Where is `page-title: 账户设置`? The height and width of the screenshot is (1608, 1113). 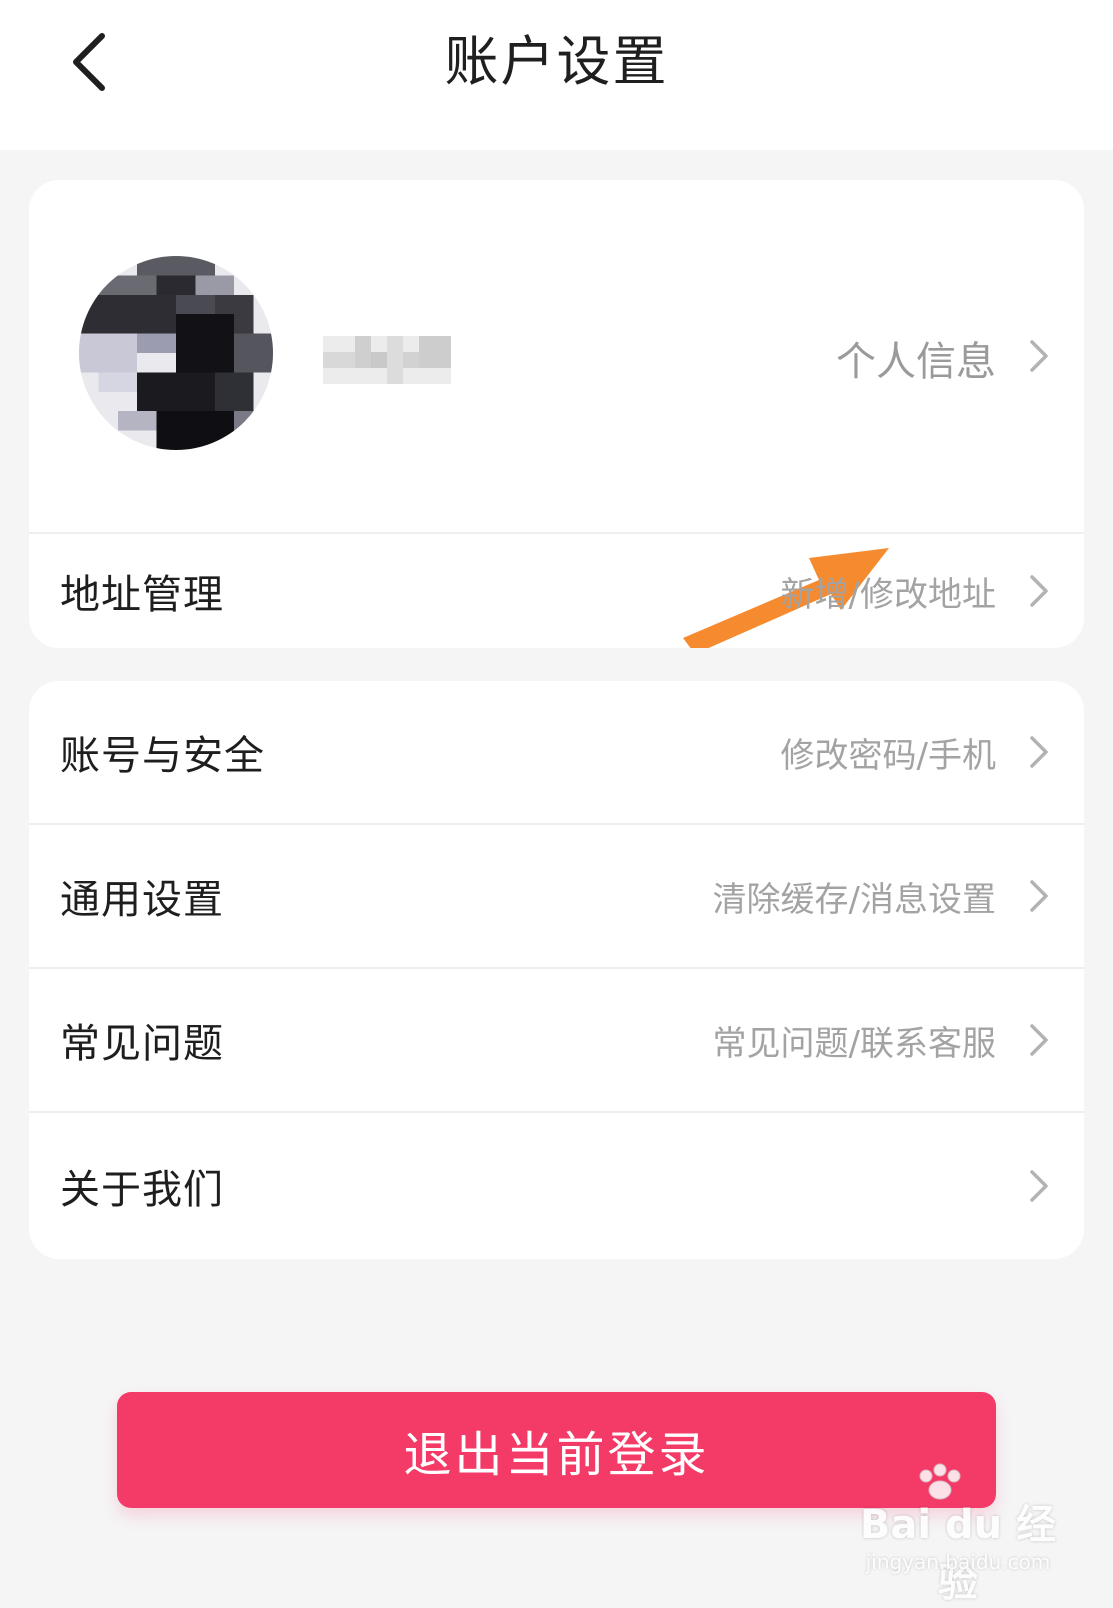 page-title: 账户设置 is located at coordinates (556, 61).